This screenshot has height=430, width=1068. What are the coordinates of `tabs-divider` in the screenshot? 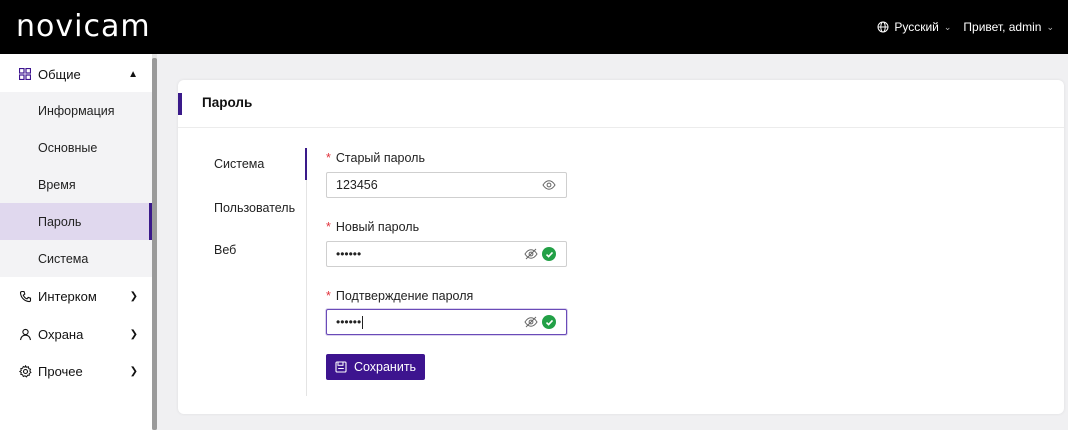 It's located at (306, 272).